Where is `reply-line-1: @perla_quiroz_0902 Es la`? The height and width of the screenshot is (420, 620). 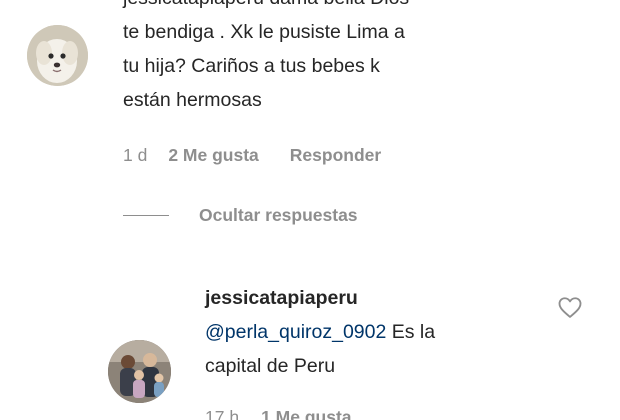
reply-line-1: @perla_quiroz_0902 Es la is located at coordinates (375, 332).